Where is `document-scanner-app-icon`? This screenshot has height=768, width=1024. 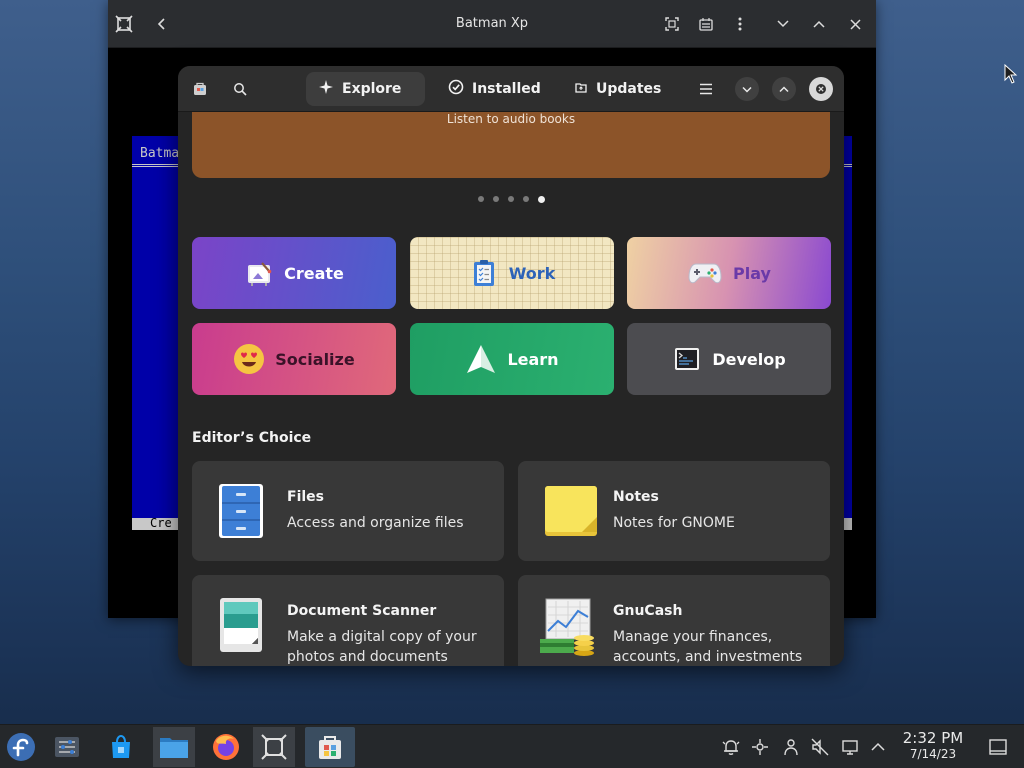
document-scanner-app-icon is located at coordinates (241, 625).